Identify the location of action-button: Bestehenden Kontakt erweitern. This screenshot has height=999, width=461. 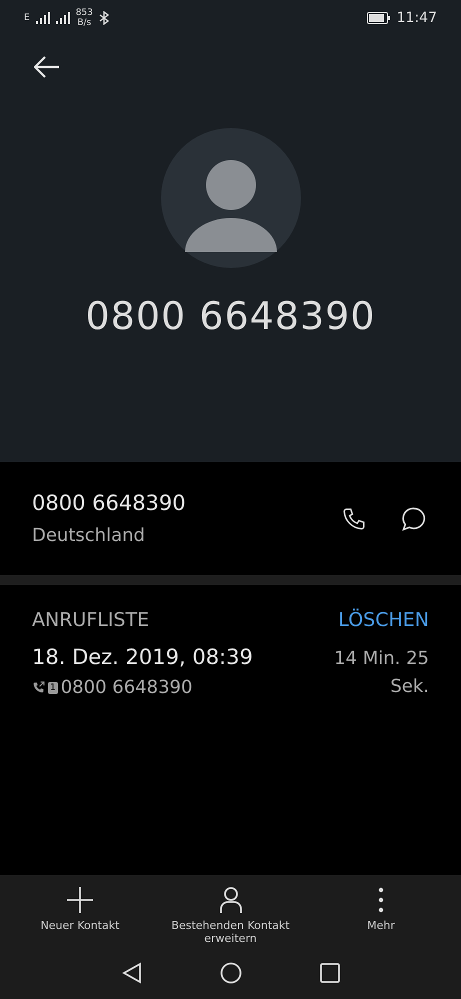
(230, 915).